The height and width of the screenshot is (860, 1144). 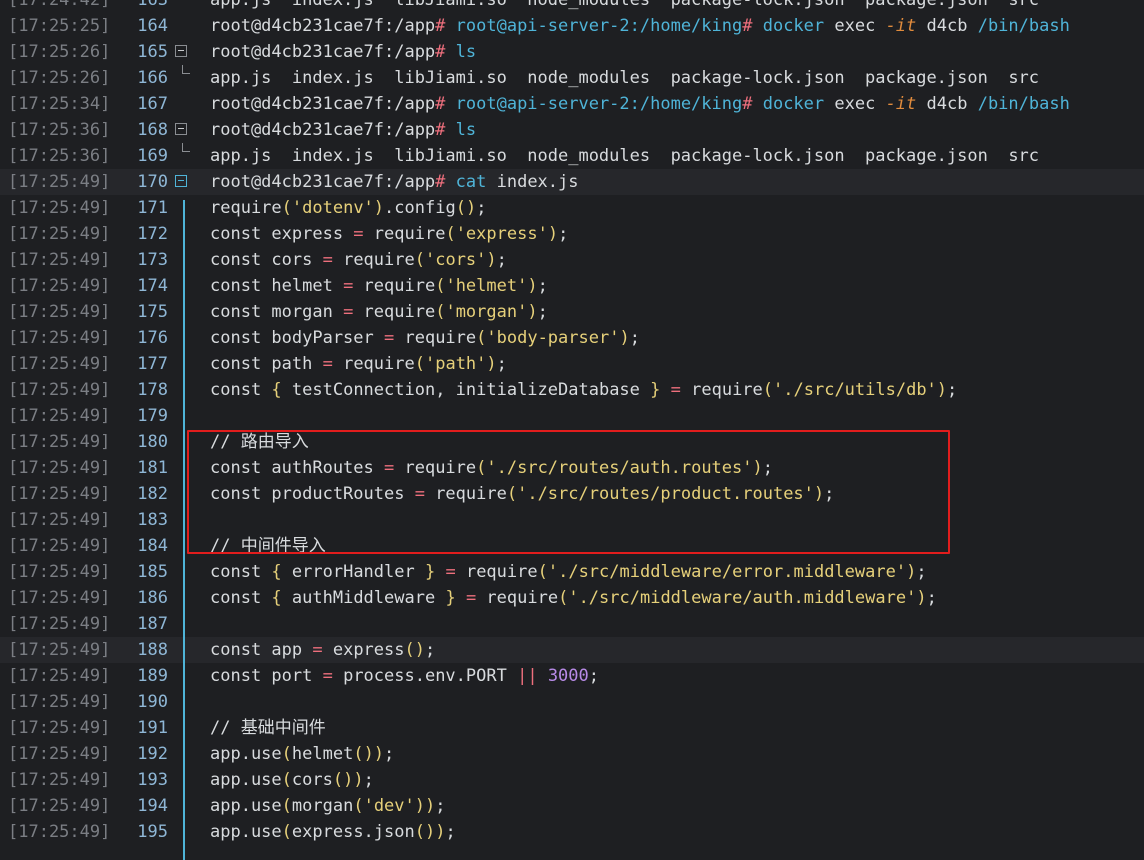 I want to click on text-segment: express.json, so click(x=353, y=832).